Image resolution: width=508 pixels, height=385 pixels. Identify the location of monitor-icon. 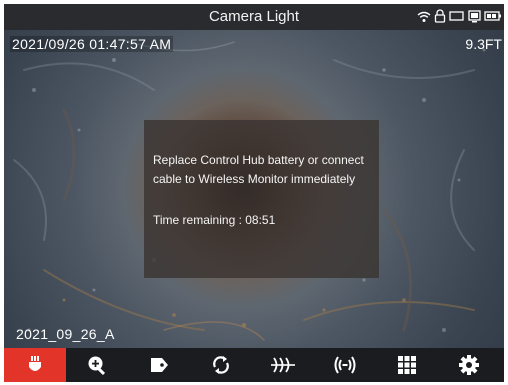
(474, 16).